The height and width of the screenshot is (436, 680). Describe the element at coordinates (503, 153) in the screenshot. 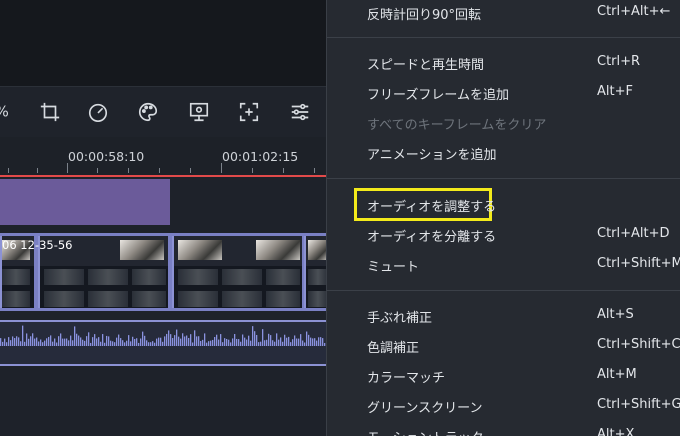

I see `menu-item-add-animation: アニメーションを追加` at that location.